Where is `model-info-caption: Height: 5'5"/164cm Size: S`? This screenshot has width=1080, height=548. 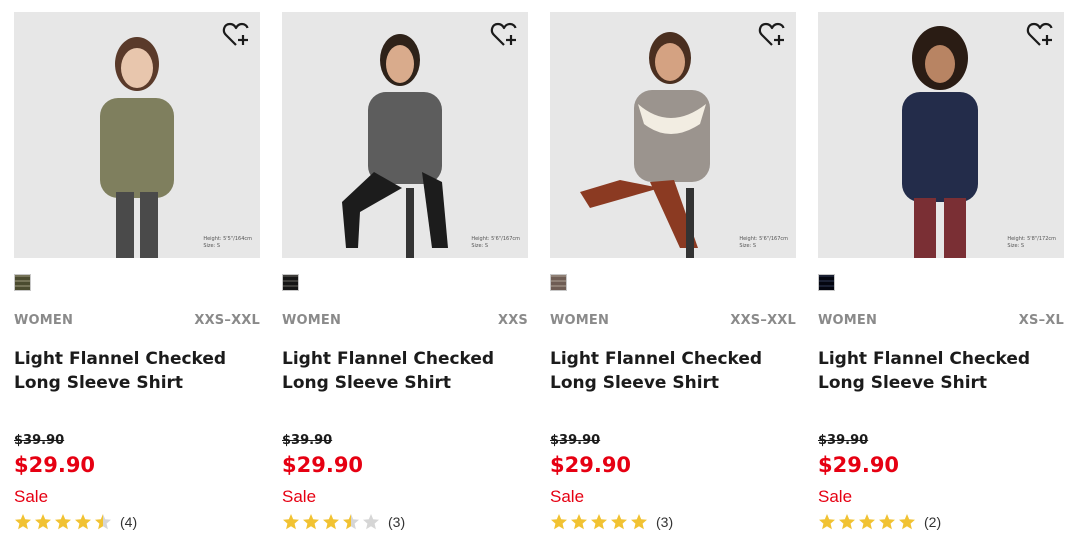 model-info-caption: Height: 5'5"/164cm Size: S is located at coordinates (227, 243).